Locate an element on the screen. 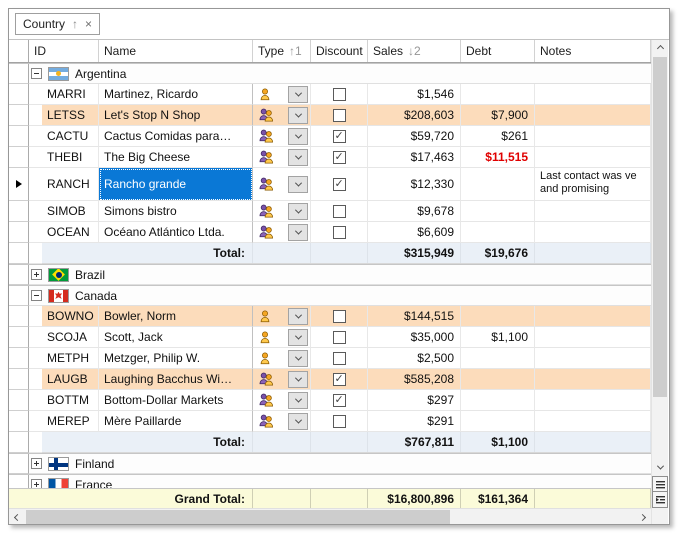  cell-id: LAUGB is located at coordinates (70, 379).